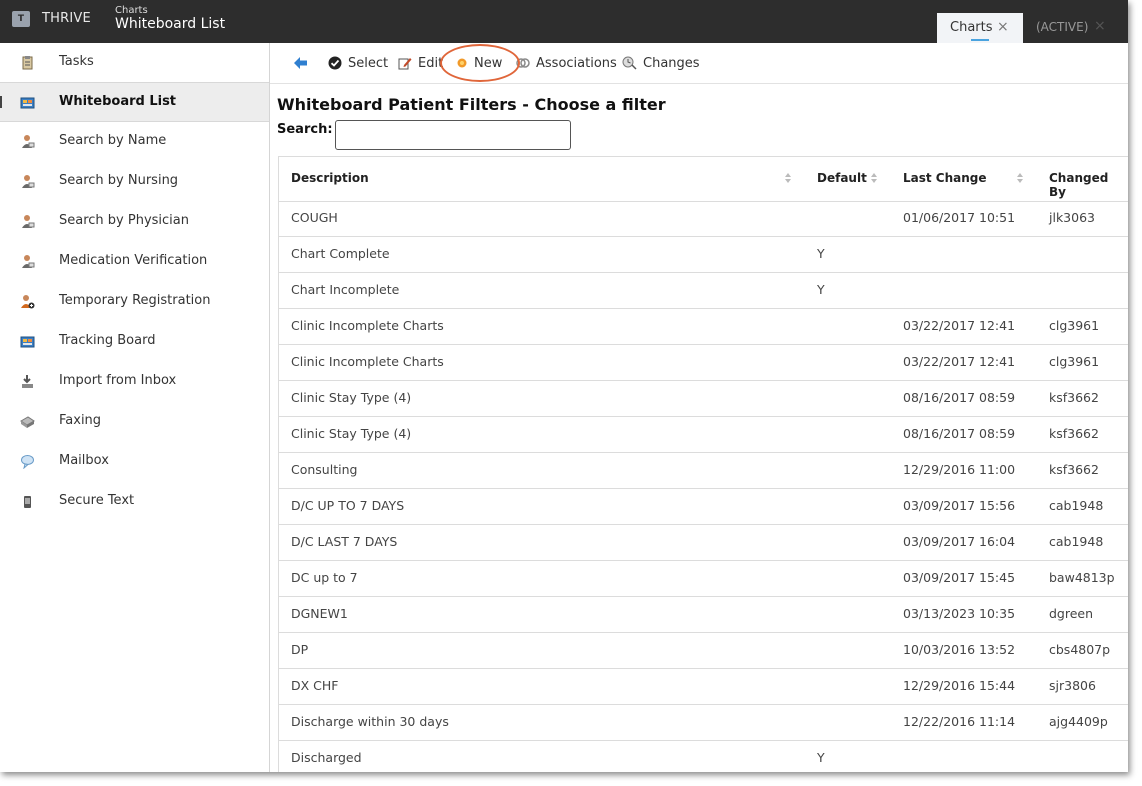  I want to click on table-row: DGNEW1 03/13/2023 10:35 dgreen, so click(703, 615).